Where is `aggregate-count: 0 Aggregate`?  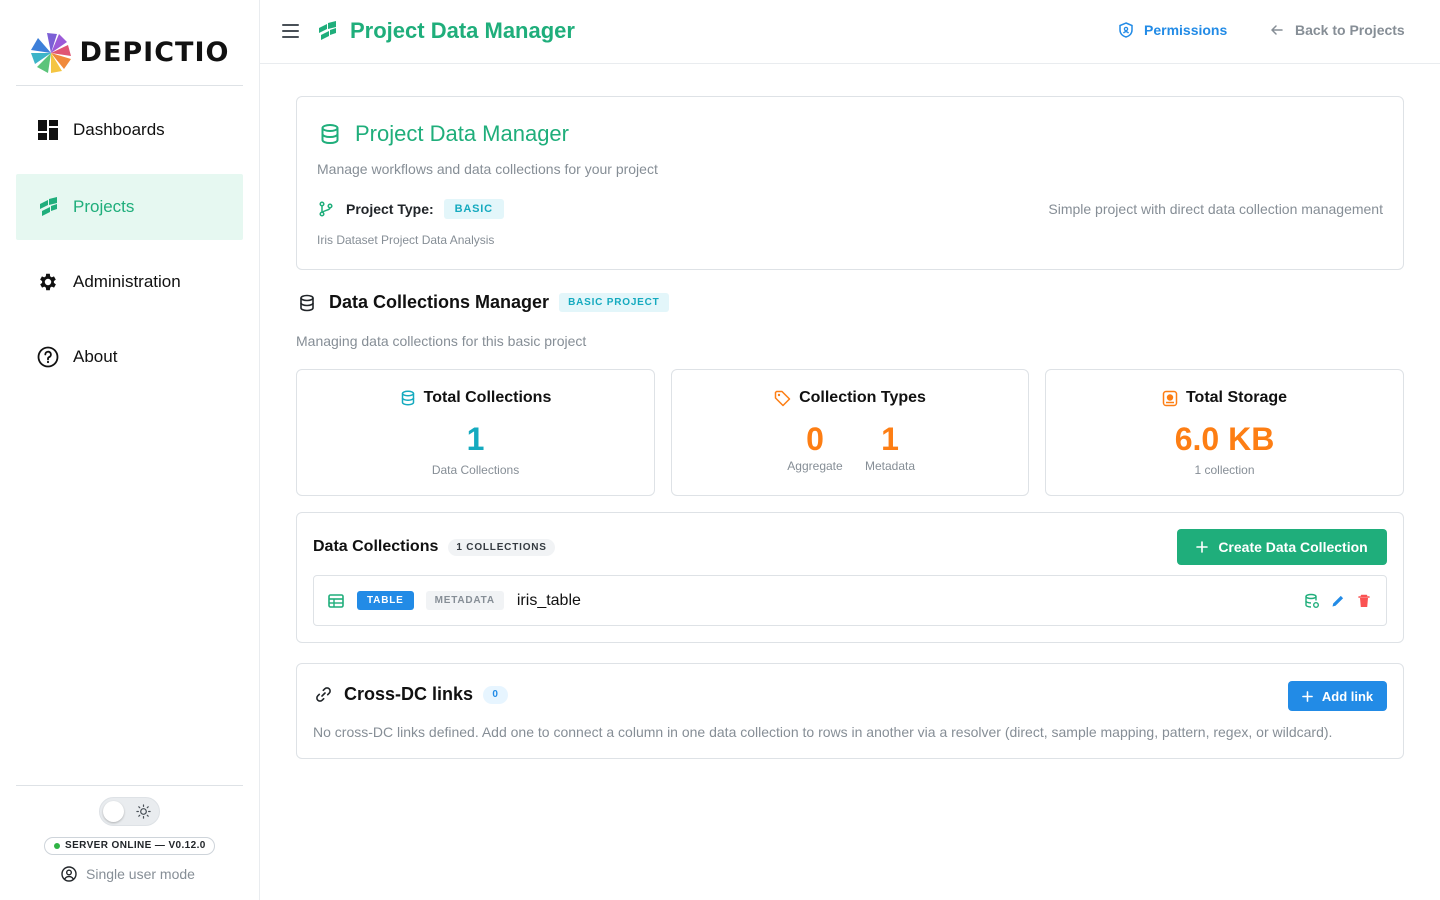
aggregate-count: 0 Aggregate is located at coordinates (815, 447).